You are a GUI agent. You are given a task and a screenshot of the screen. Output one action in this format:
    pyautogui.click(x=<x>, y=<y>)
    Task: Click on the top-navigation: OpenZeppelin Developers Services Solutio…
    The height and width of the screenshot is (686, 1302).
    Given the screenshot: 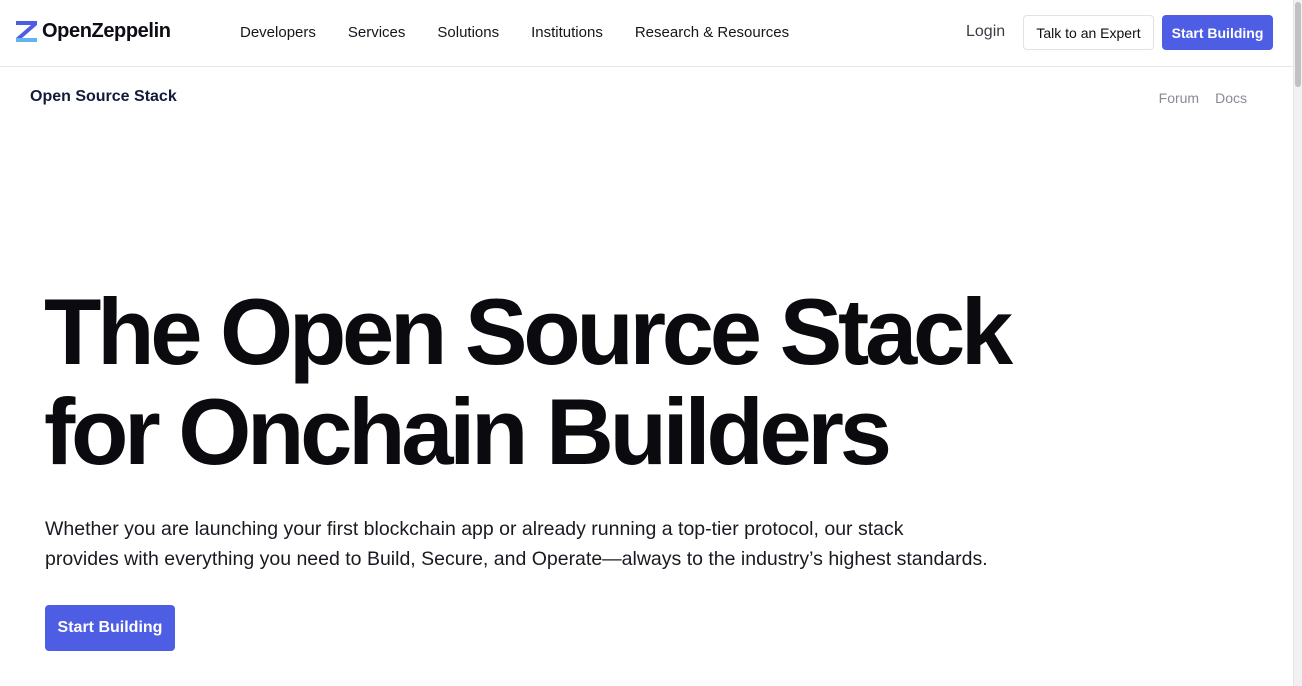 What is the action you would take?
    pyautogui.click(x=646, y=33)
    